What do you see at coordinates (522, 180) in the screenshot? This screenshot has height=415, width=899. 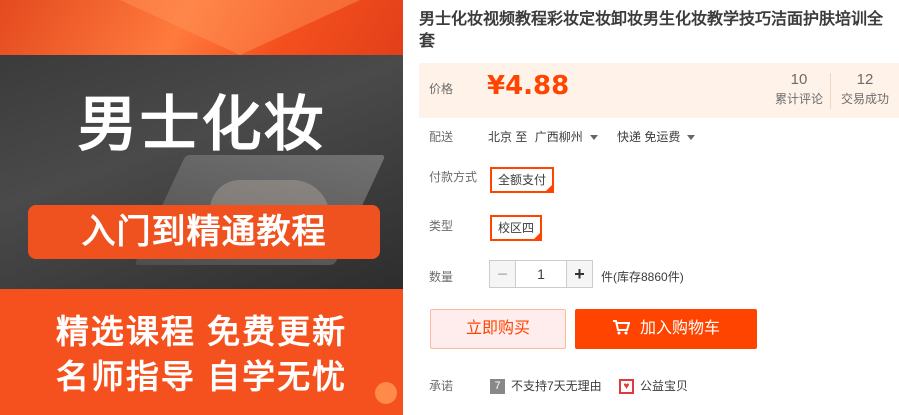 I see `payment-option-full: 全额支付` at bounding box center [522, 180].